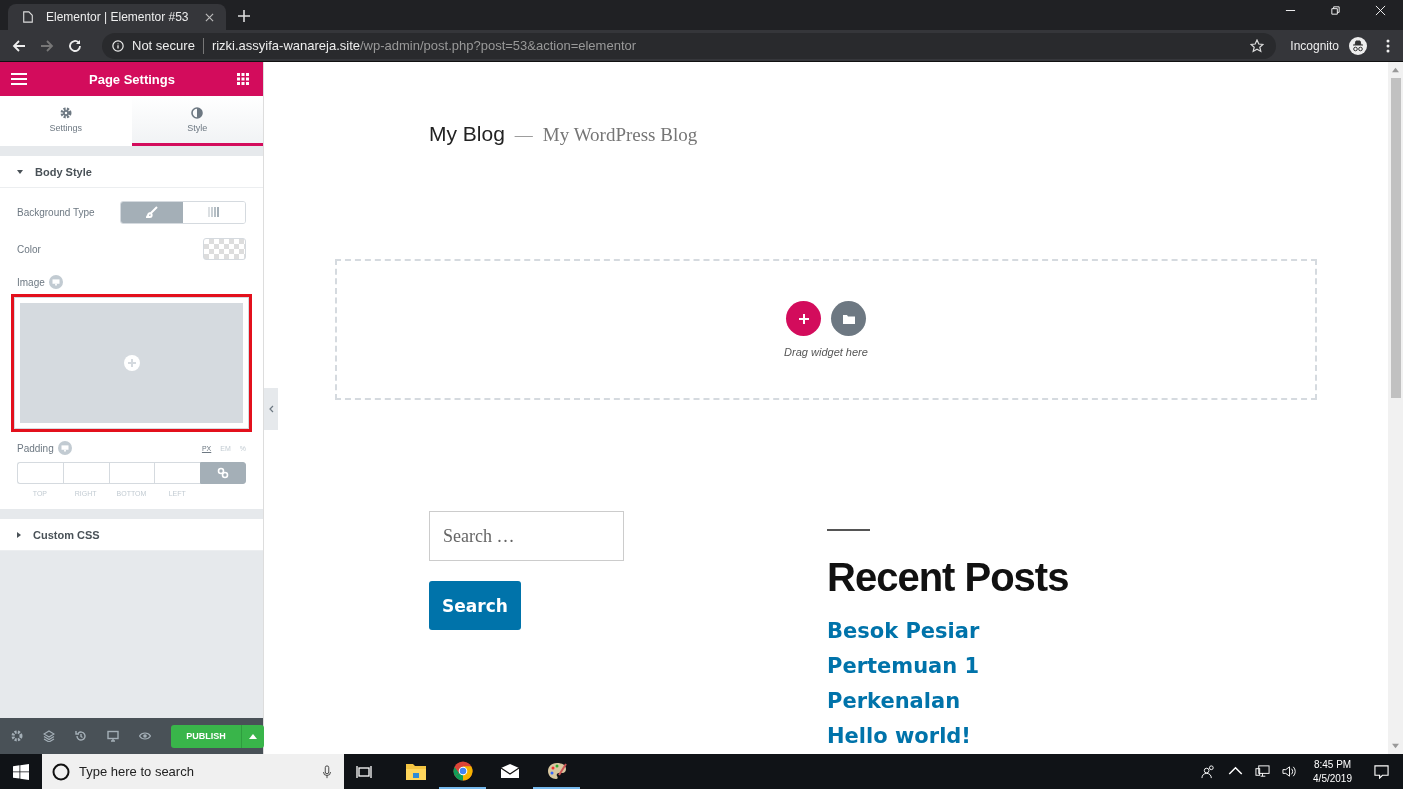  I want to click on site-title: My Blog, so click(467, 134).